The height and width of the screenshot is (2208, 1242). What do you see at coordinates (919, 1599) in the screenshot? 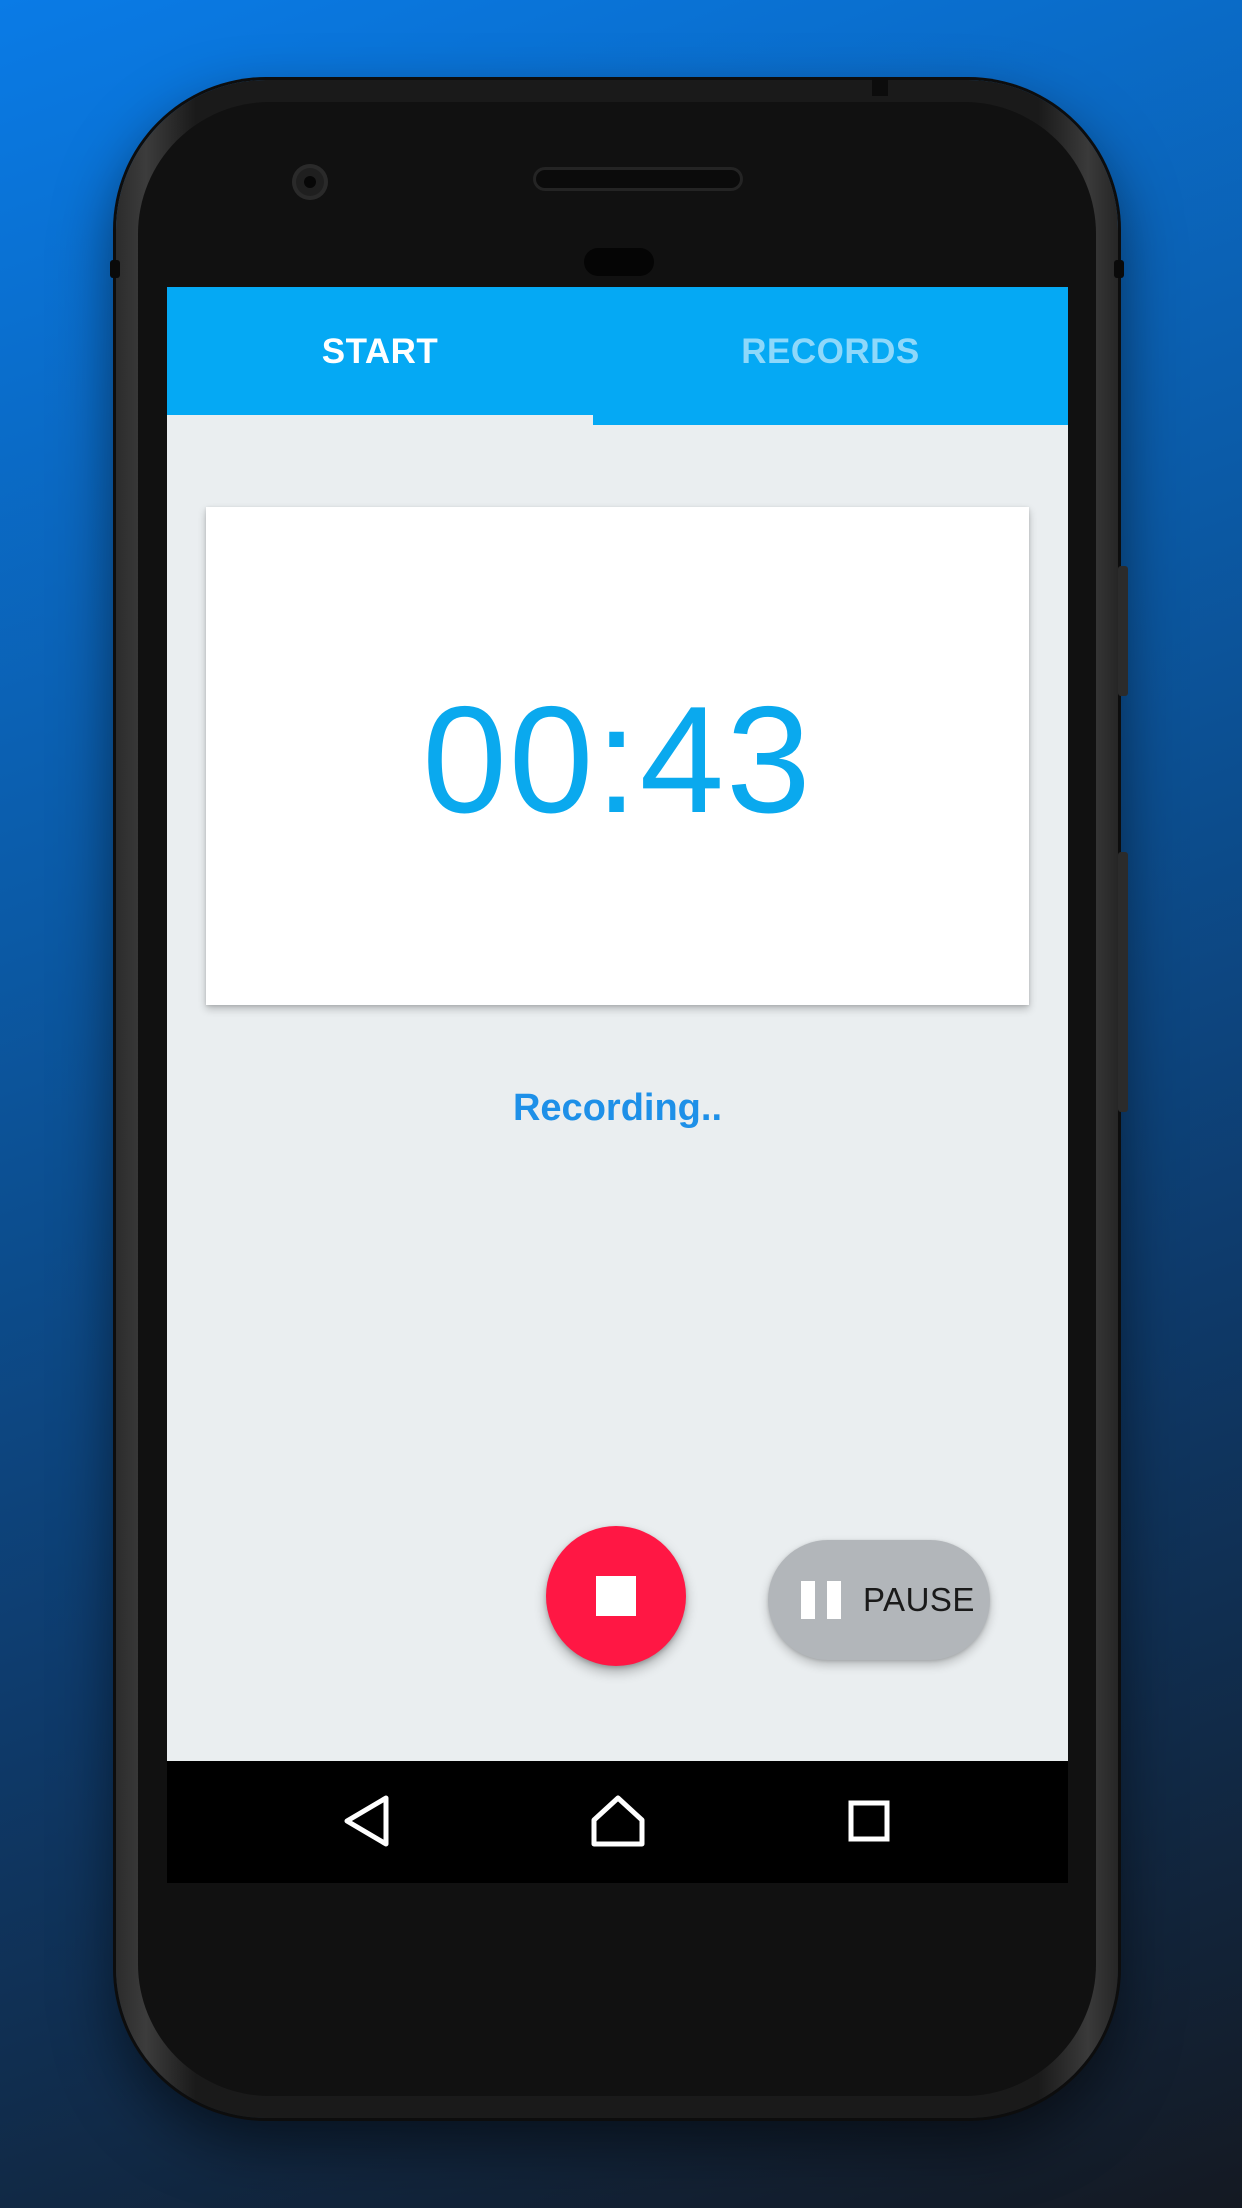
I see `pause-label: PAUSE` at bounding box center [919, 1599].